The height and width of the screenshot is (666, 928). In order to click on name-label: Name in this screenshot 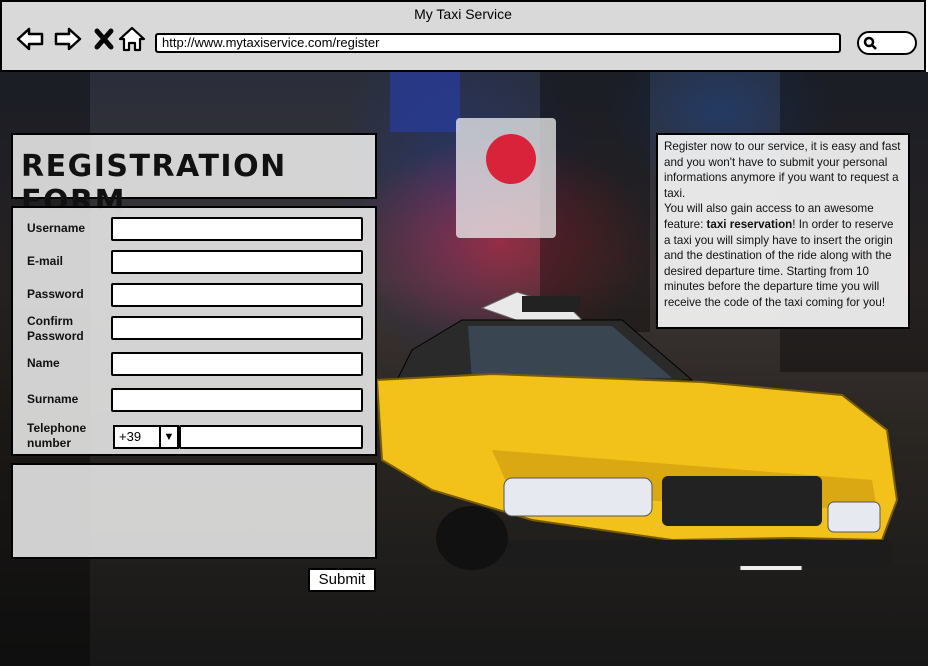, I will do `click(43, 363)`.